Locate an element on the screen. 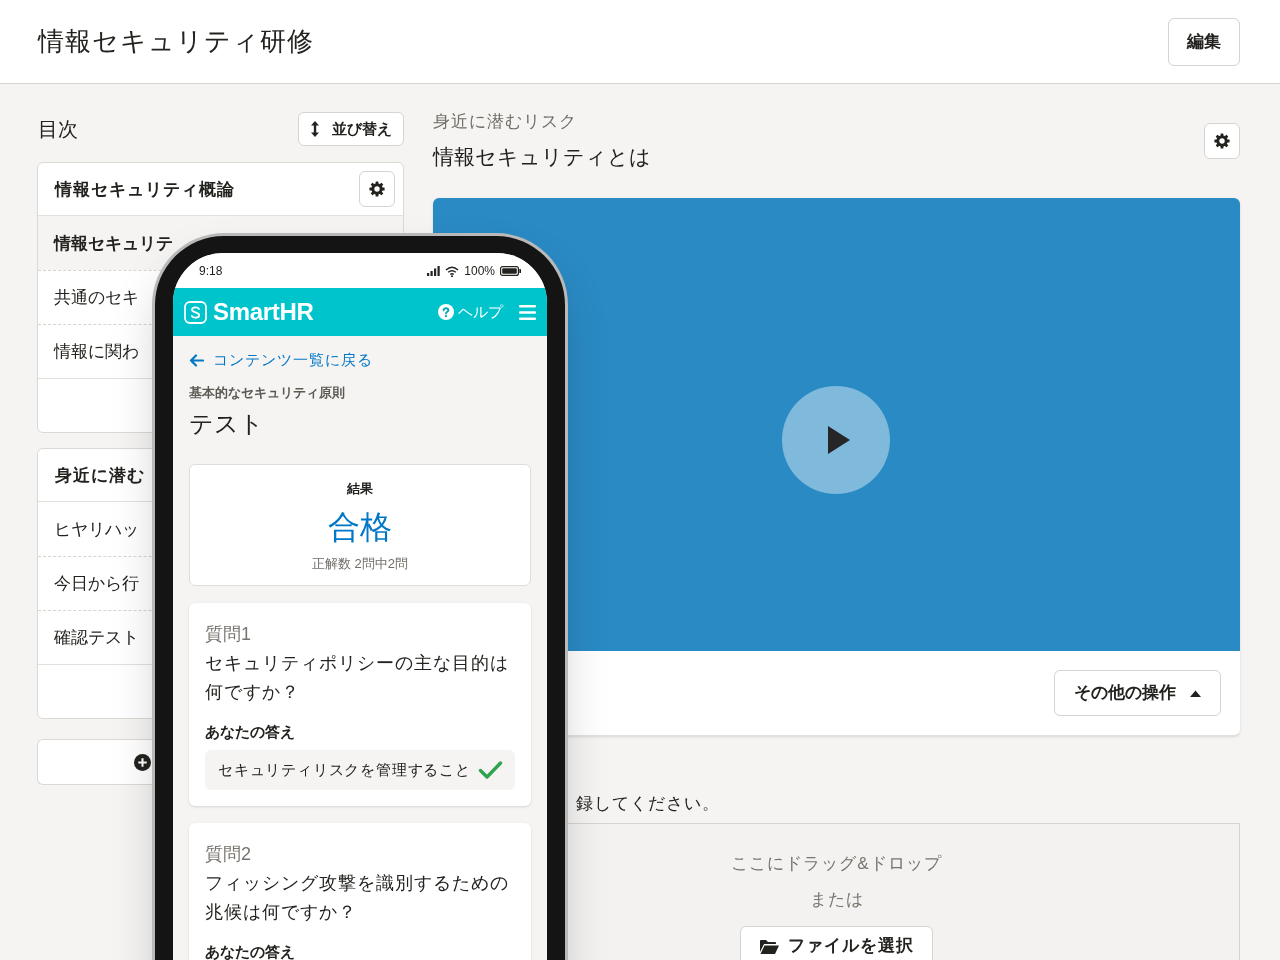 This screenshot has width=1280, height=960. sidebar-item: 今日から行 is located at coordinates (96, 583).